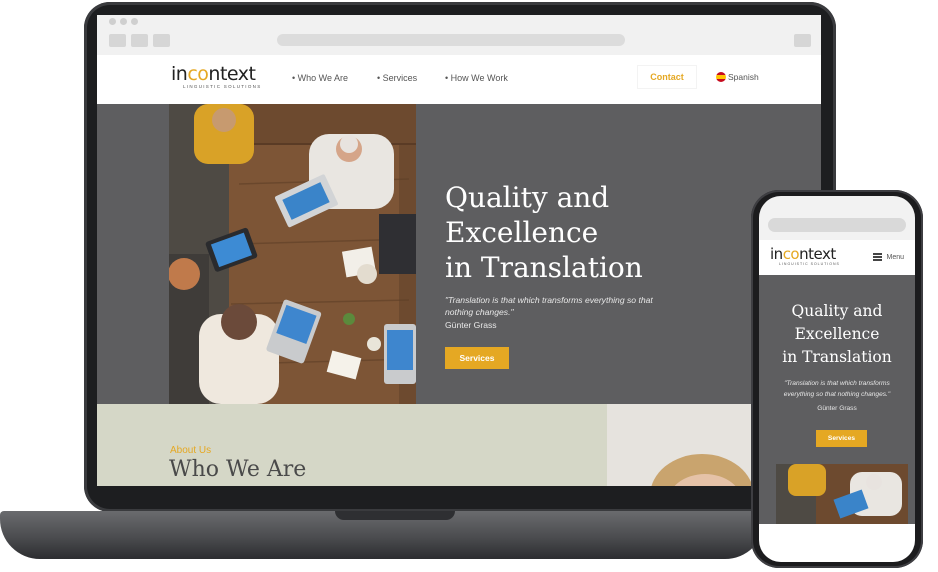 This screenshot has width=938, height=572. What do you see at coordinates (112, 21) in the screenshot?
I see `window-close-dot` at bounding box center [112, 21].